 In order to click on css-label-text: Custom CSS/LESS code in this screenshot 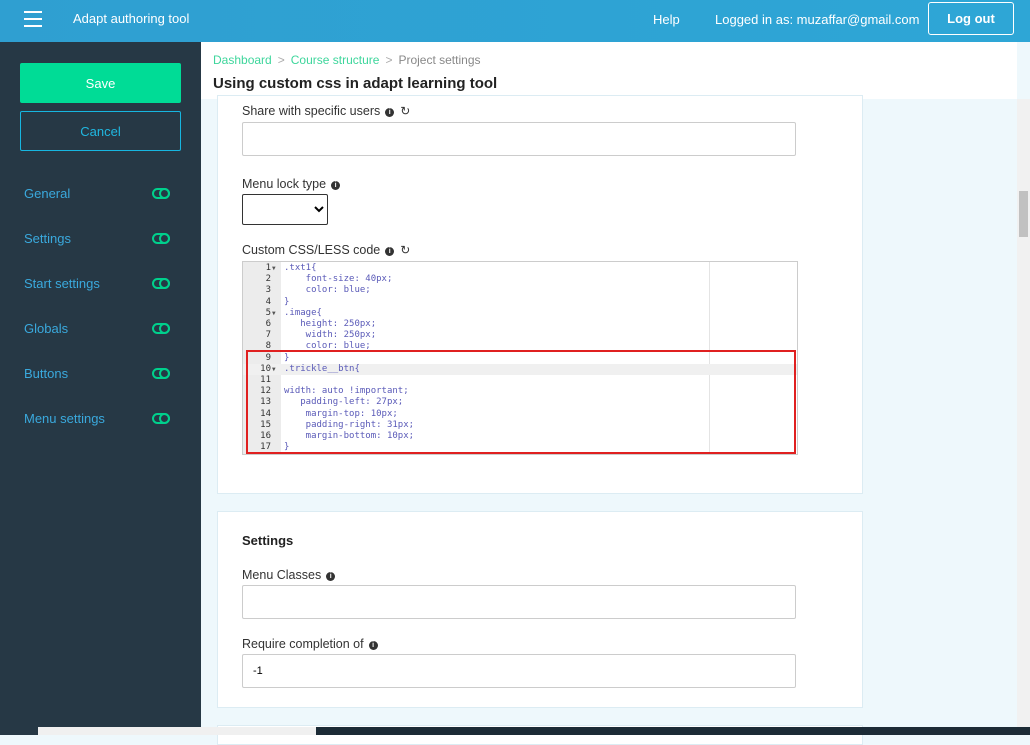, I will do `click(311, 250)`.